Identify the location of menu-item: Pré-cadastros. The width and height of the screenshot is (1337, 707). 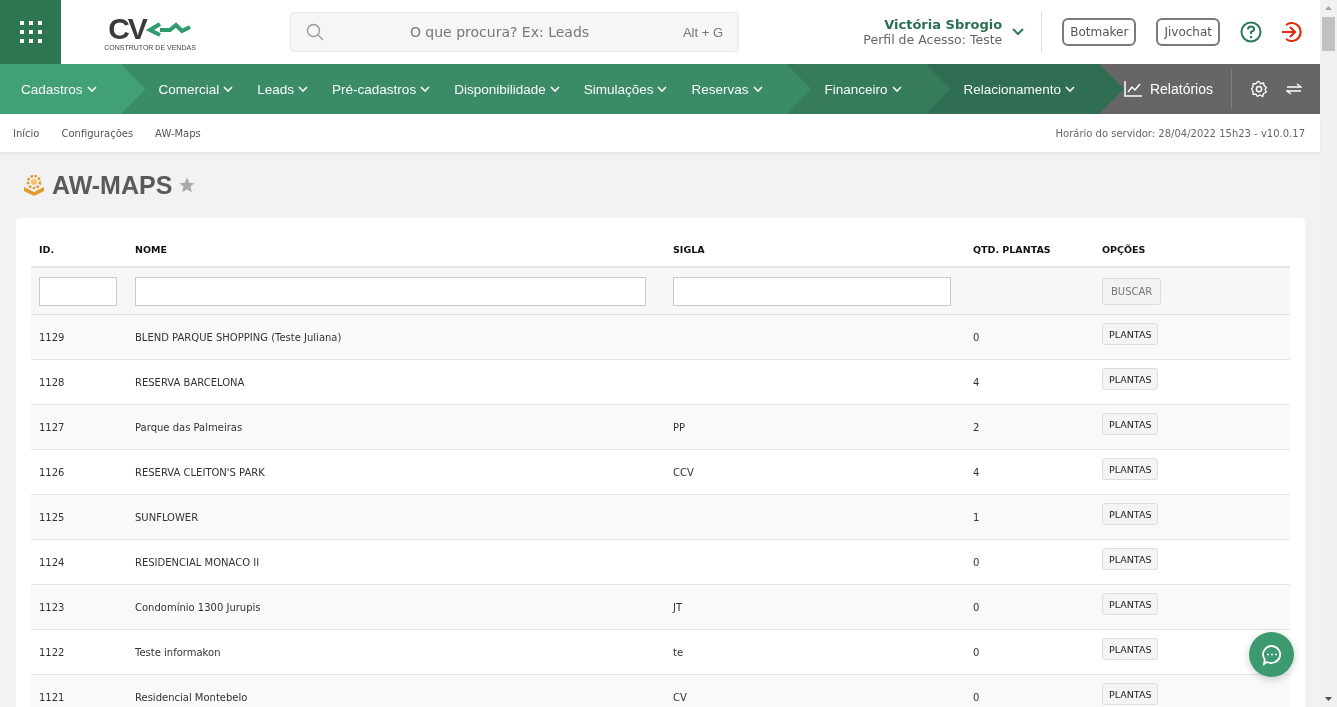
(381, 89).